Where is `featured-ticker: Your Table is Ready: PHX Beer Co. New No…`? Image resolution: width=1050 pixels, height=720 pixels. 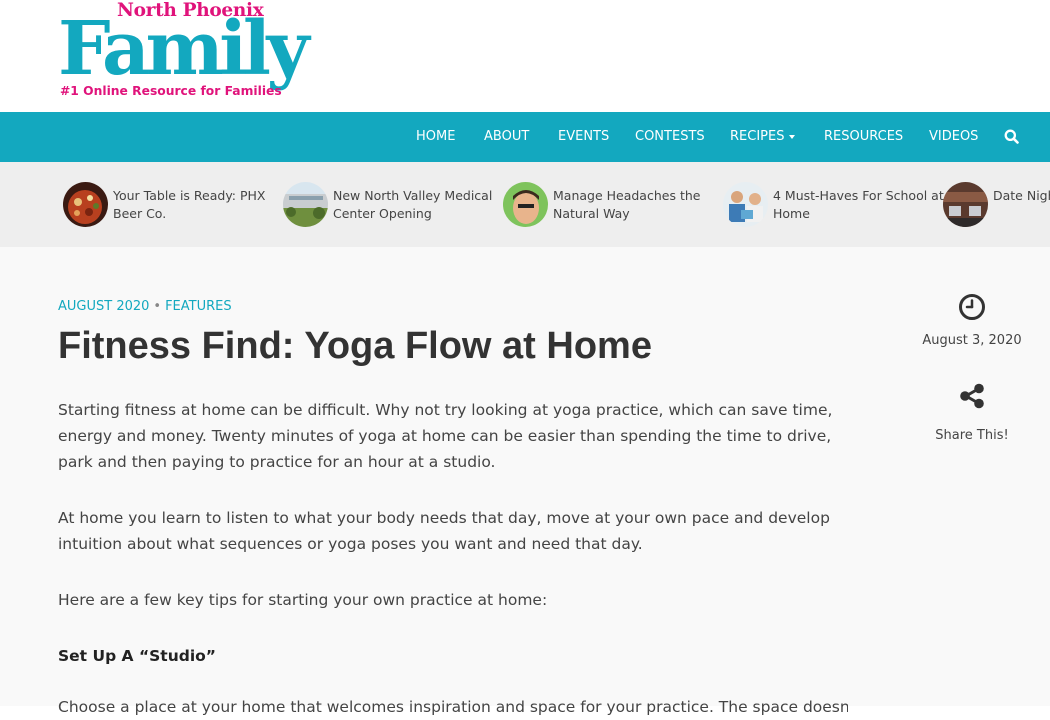 featured-ticker: Your Table is Ready: PHX Beer Co. New No… is located at coordinates (525, 204).